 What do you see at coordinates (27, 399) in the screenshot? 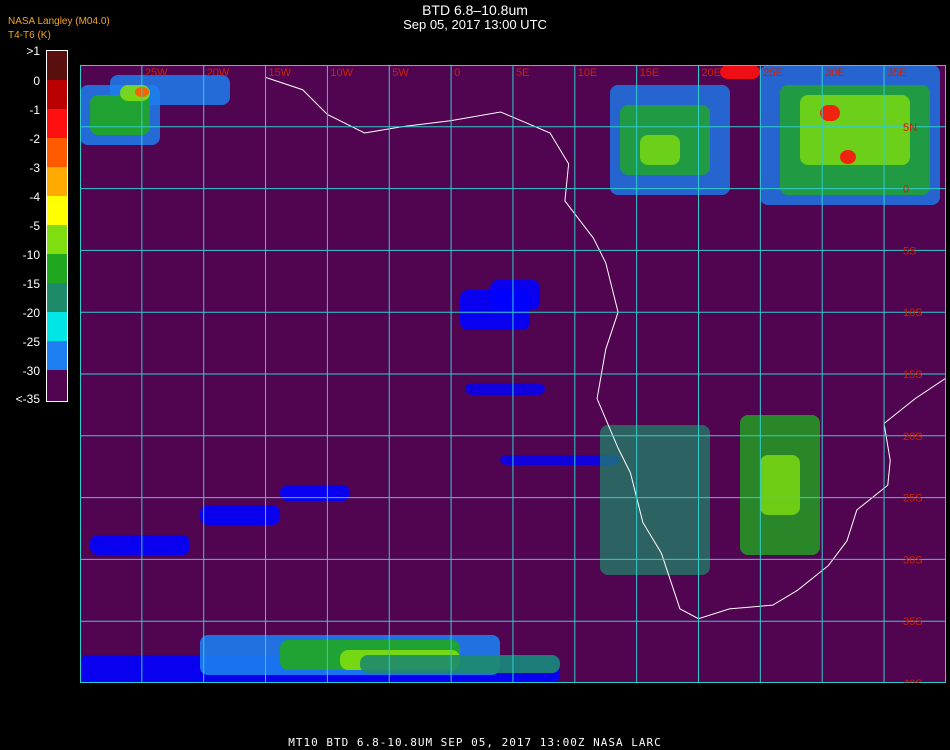
I see `legend-label: <-35` at bounding box center [27, 399].